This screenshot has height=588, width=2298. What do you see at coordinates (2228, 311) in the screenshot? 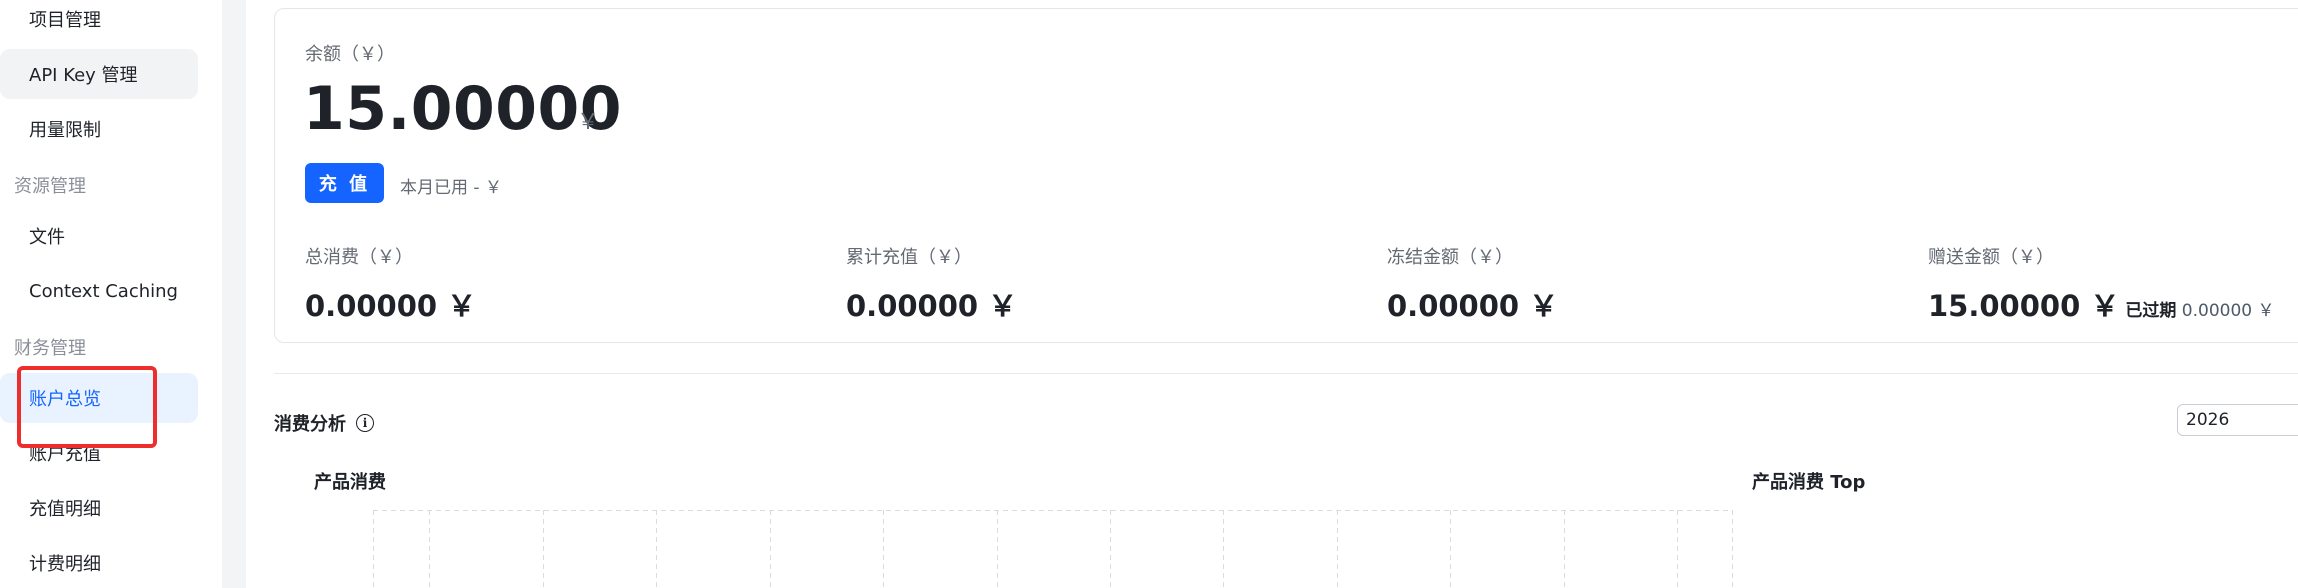
I see `expired-value: 0.00000 ￥` at bounding box center [2228, 311].